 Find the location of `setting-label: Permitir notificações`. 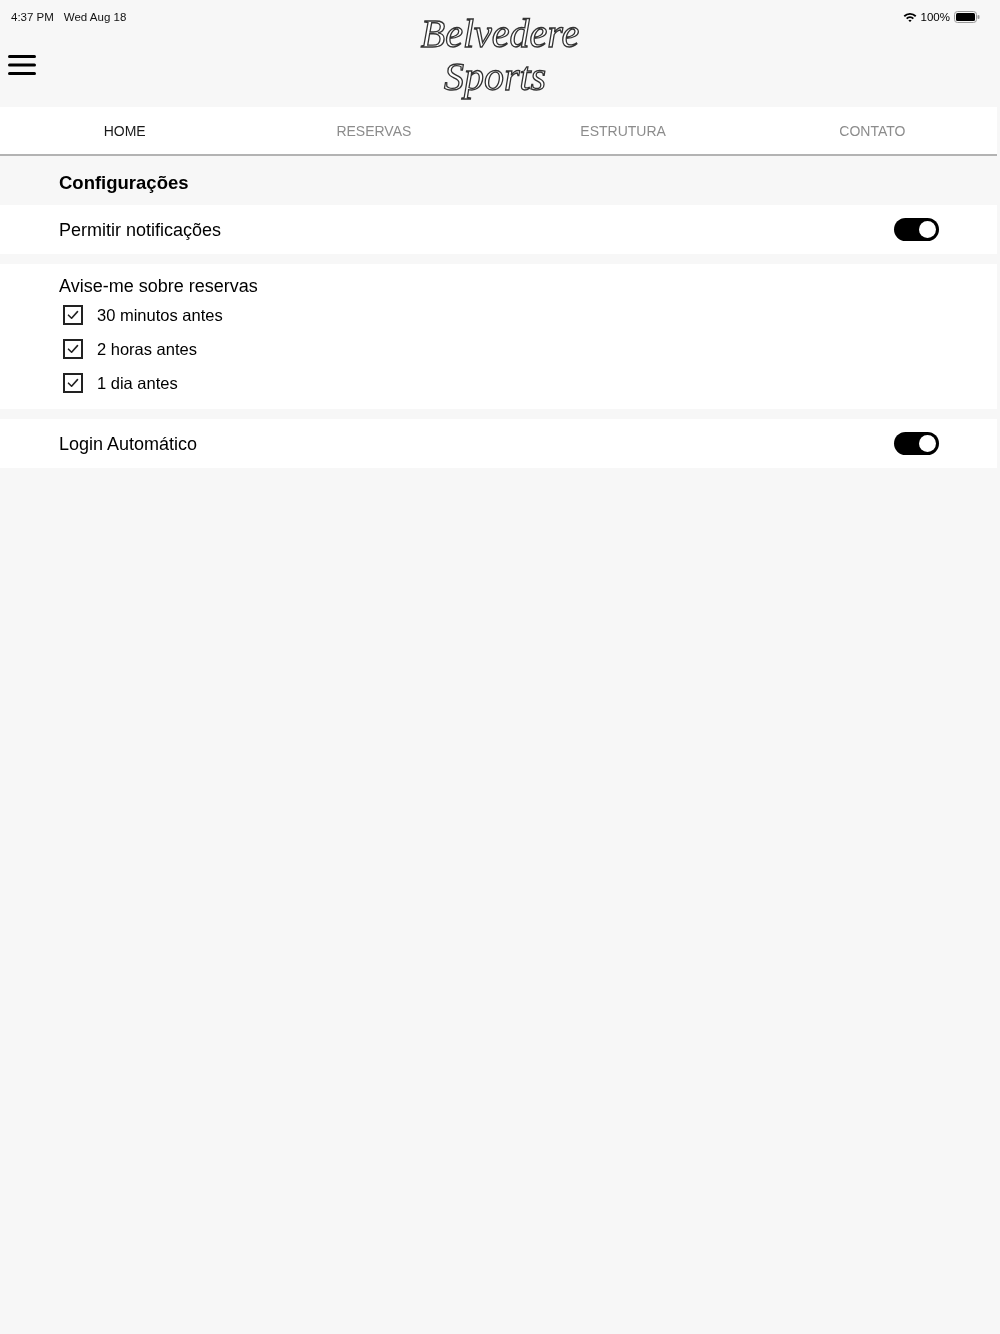

setting-label: Permitir notificações is located at coordinates (140, 229).